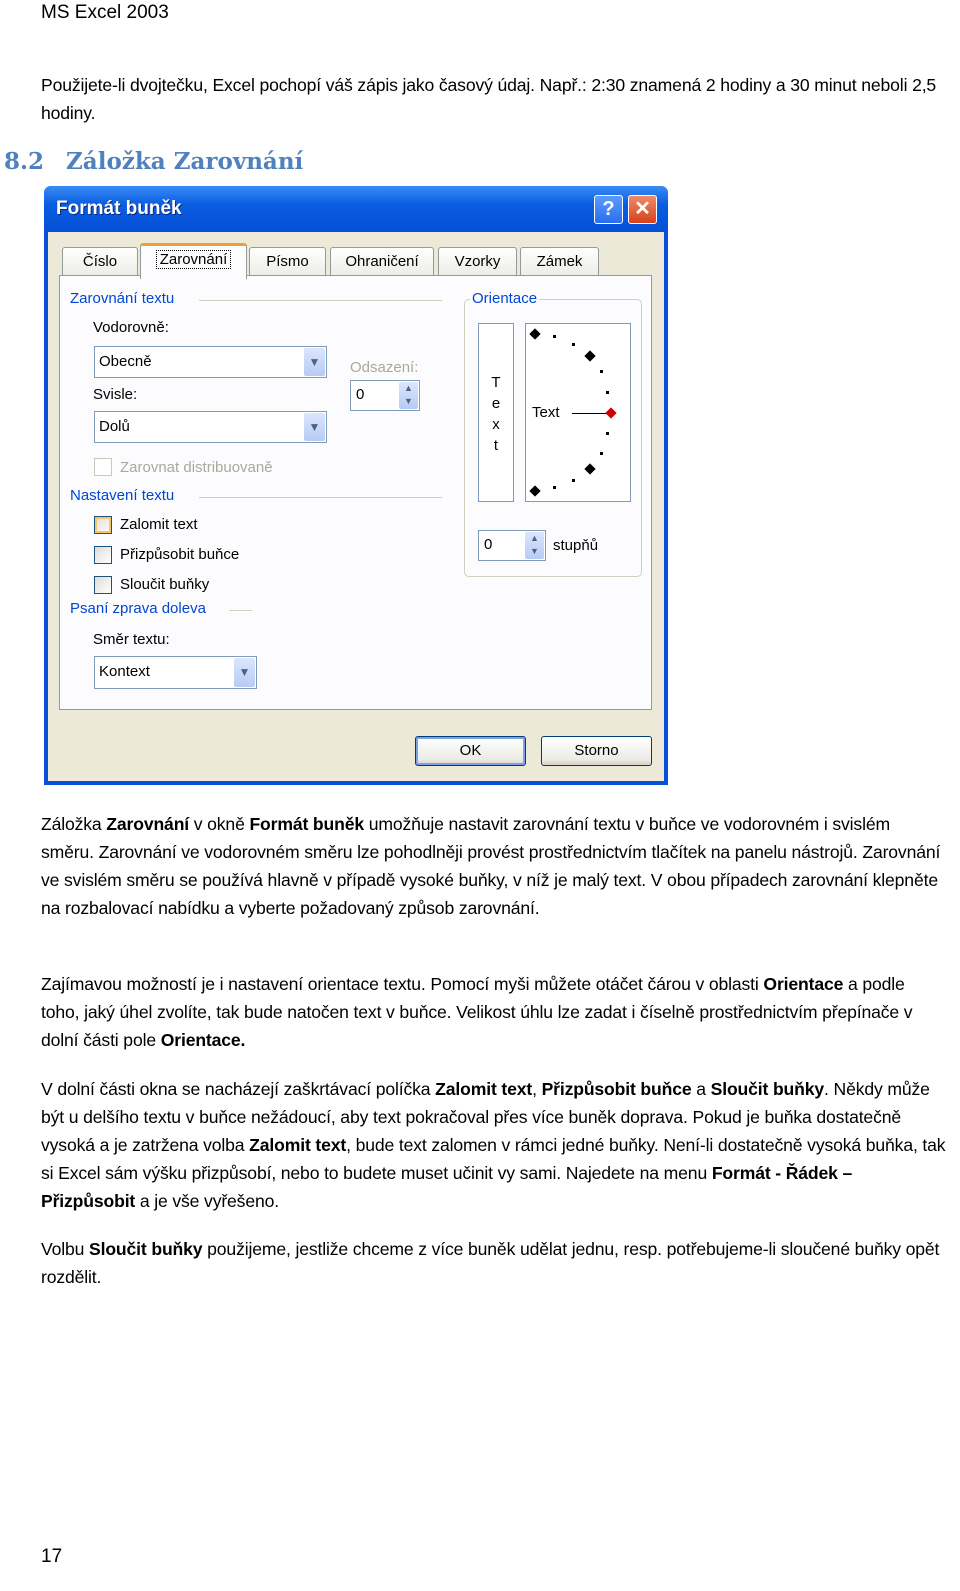 This screenshot has width=960, height=1591. I want to click on tab-zarovnani: Zarovnání, so click(193, 261).